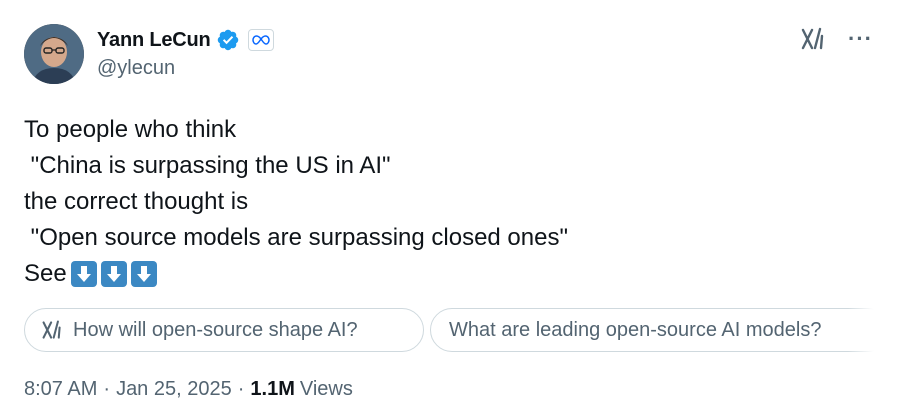 The height and width of the screenshot is (414, 901). I want to click on avatar-photo, so click(54, 54).